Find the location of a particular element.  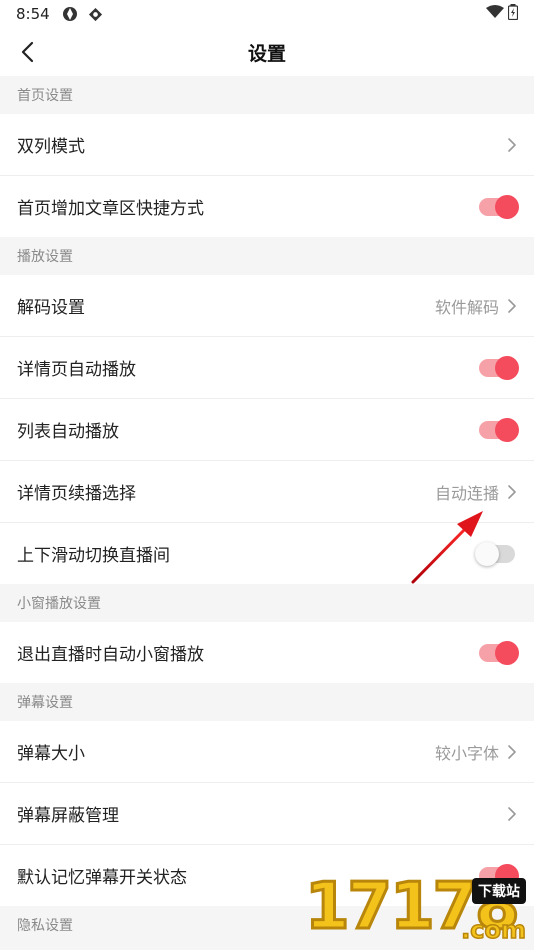

settings-row: 上下滑动切换直播间 is located at coordinates (267, 553).